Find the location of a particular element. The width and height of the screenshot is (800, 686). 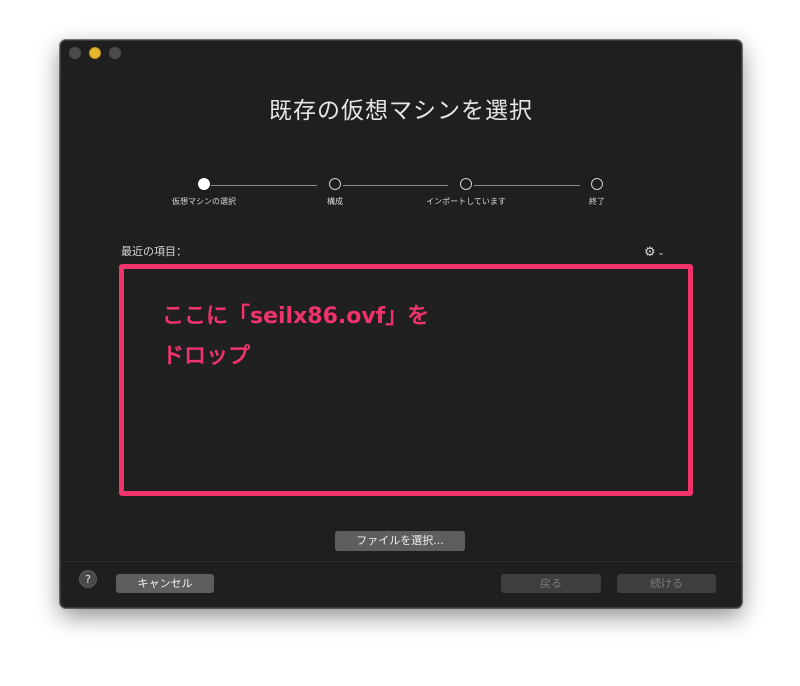

back-button: 戻る is located at coordinates (551, 583).